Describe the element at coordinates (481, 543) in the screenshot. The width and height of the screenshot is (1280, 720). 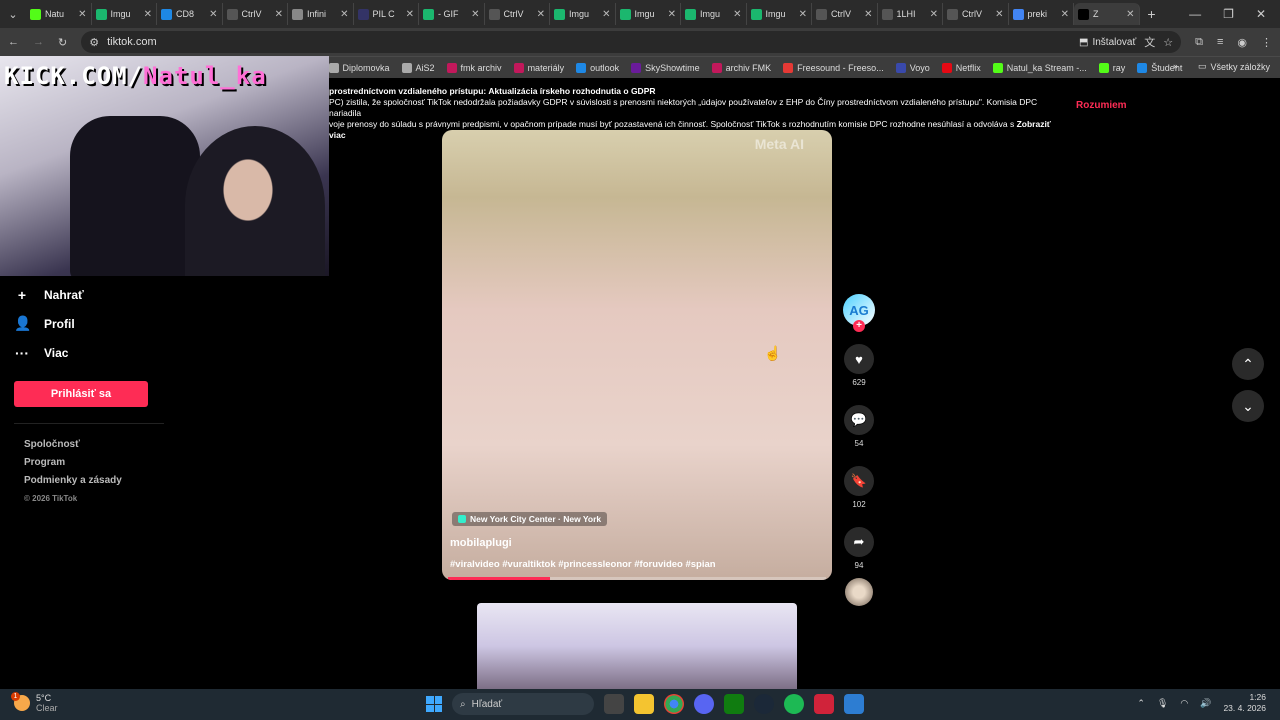
I see `video-author: mobilaplugi` at that location.